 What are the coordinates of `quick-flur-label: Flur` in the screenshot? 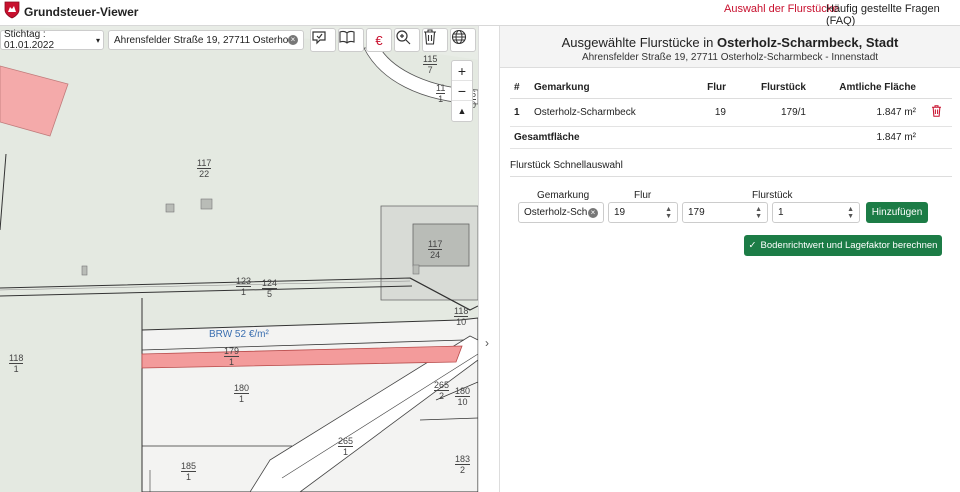 It's located at (643, 195).